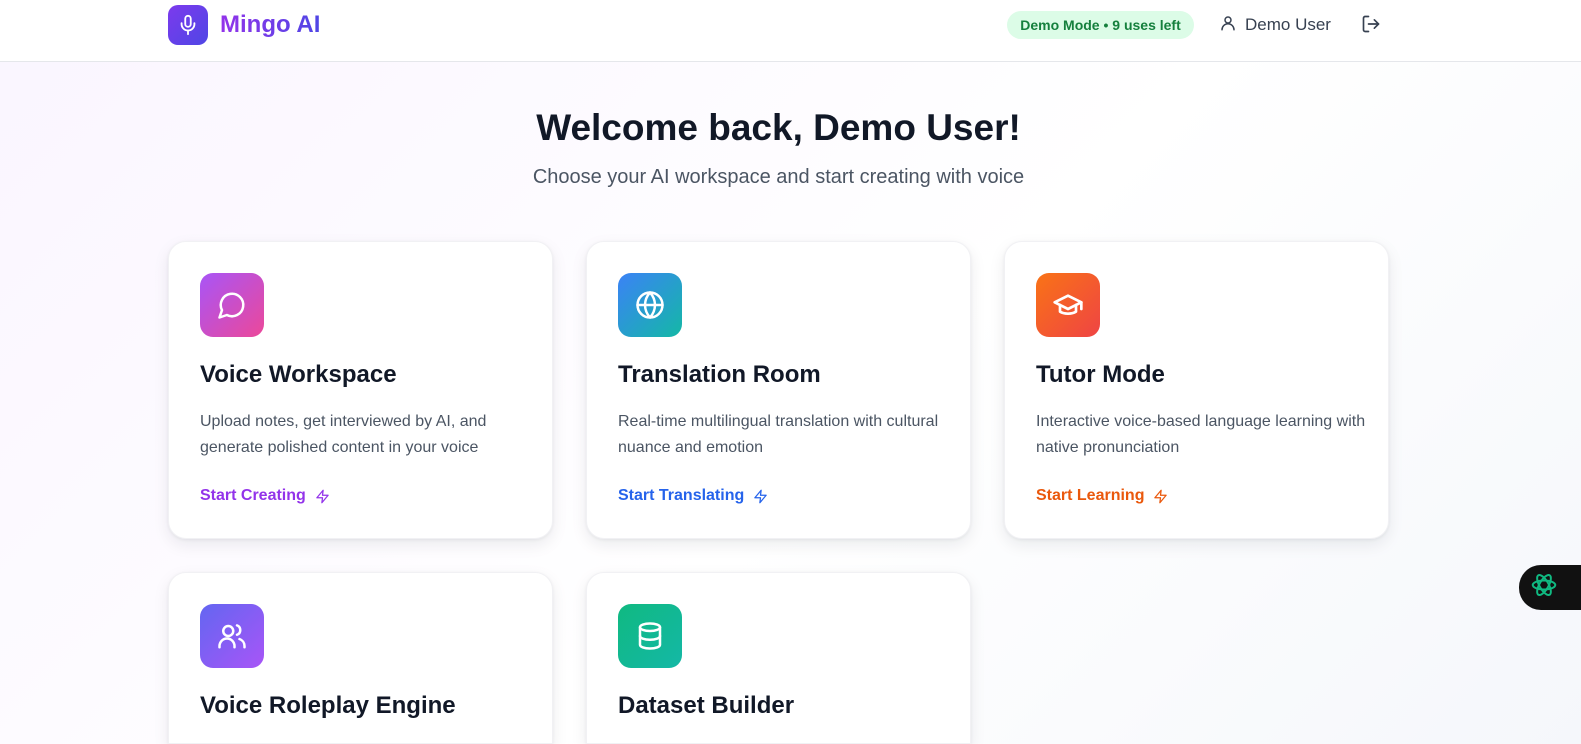 The height and width of the screenshot is (744, 1581). What do you see at coordinates (232, 636) in the screenshot?
I see `users-icon` at bounding box center [232, 636].